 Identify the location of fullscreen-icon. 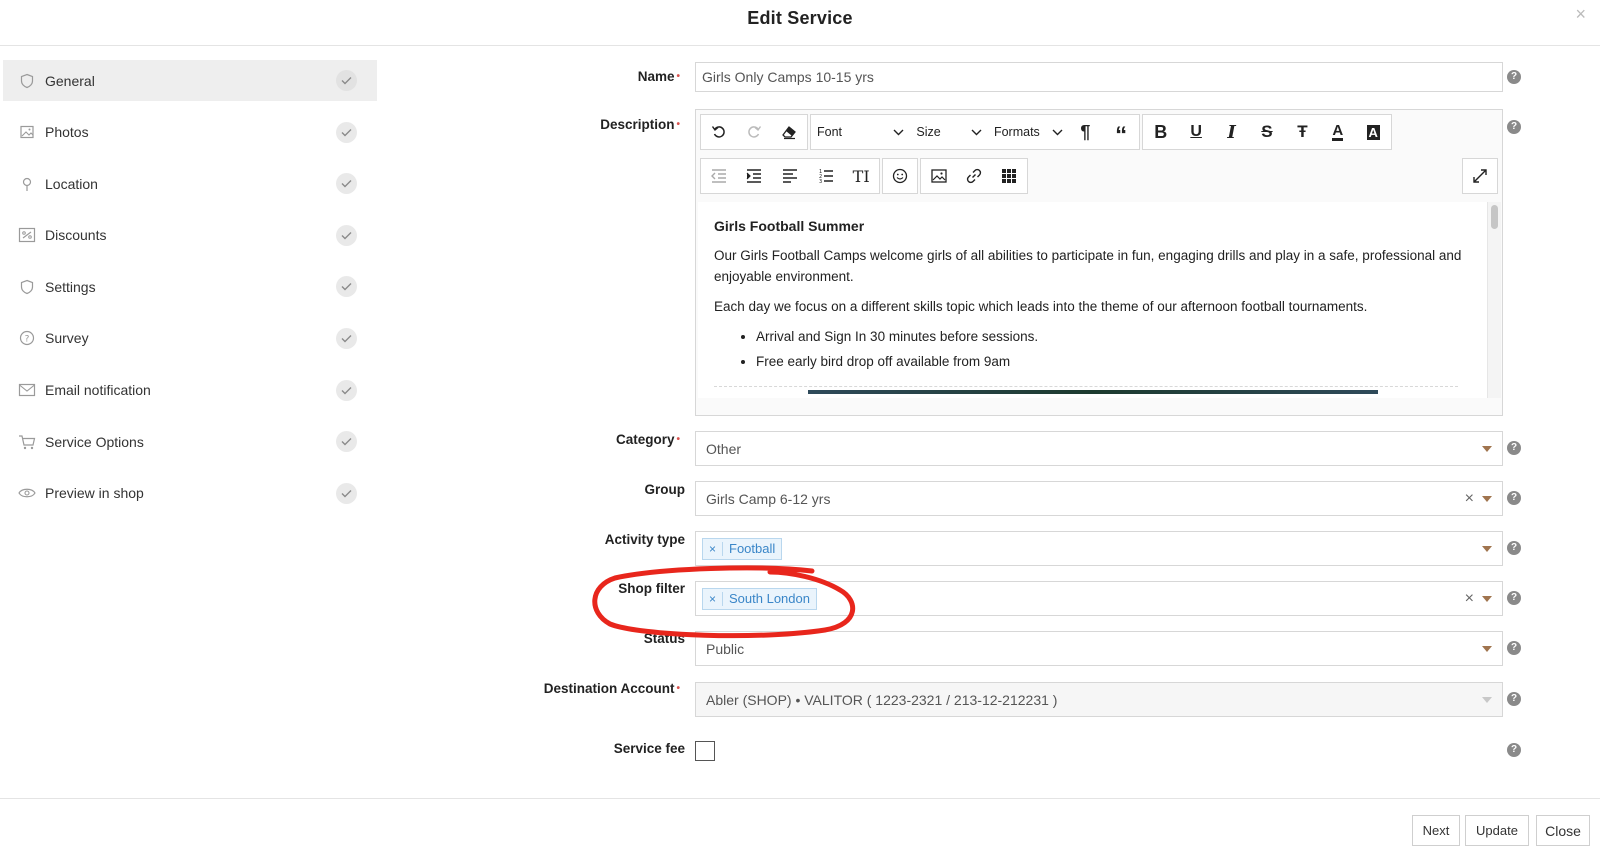
(1480, 176).